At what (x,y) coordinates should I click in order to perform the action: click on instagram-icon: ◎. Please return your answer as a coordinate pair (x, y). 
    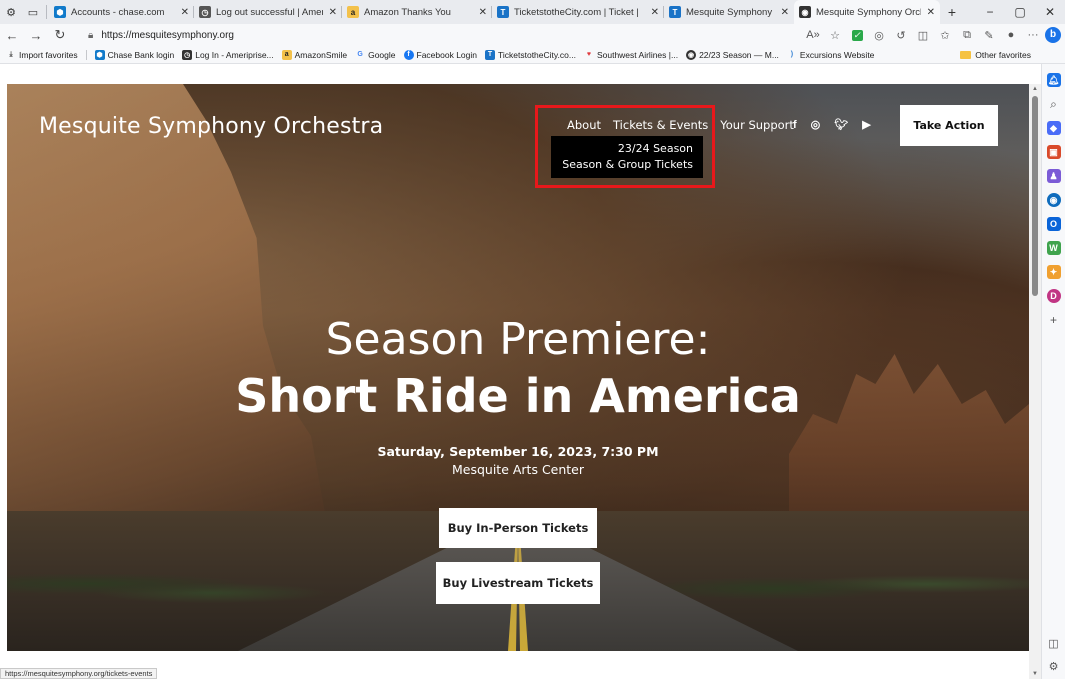
    Looking at the image, I should click on (816, 124).